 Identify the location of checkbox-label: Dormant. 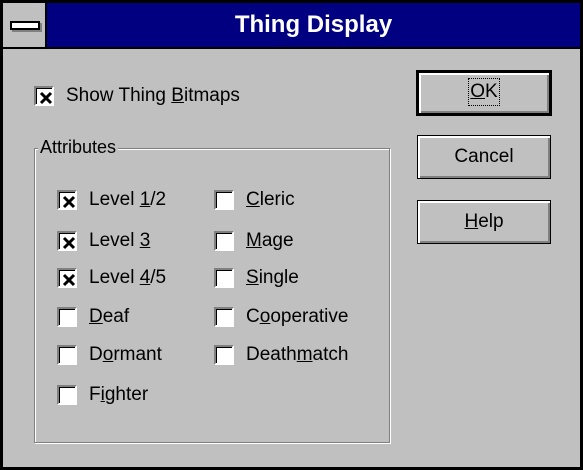
(125, 354).